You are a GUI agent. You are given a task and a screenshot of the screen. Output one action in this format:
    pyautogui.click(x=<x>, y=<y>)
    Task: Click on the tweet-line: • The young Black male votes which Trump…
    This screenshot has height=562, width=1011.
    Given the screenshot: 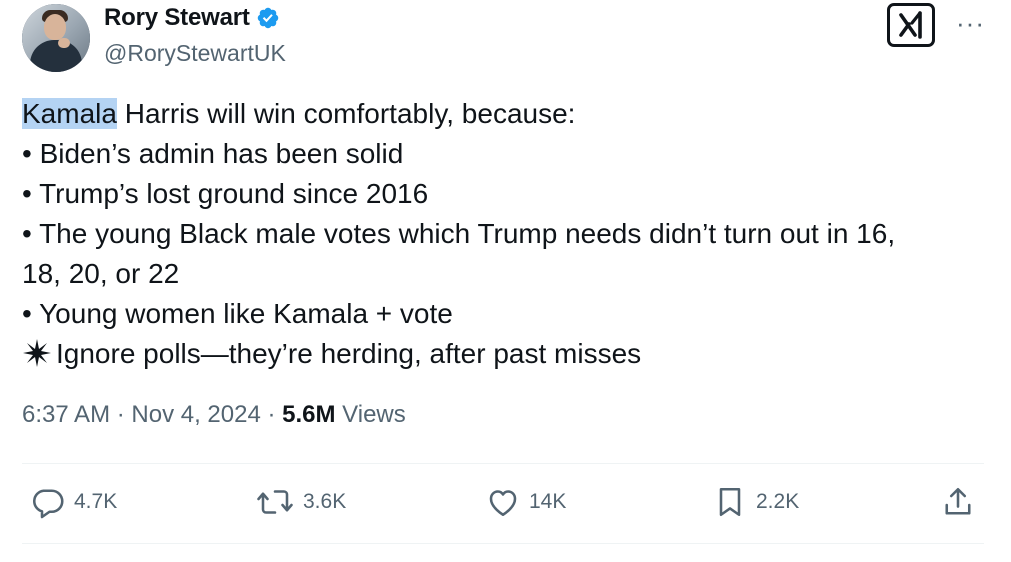 What is the action you would take?
    pyautogui.click(x=459, y=233)
    